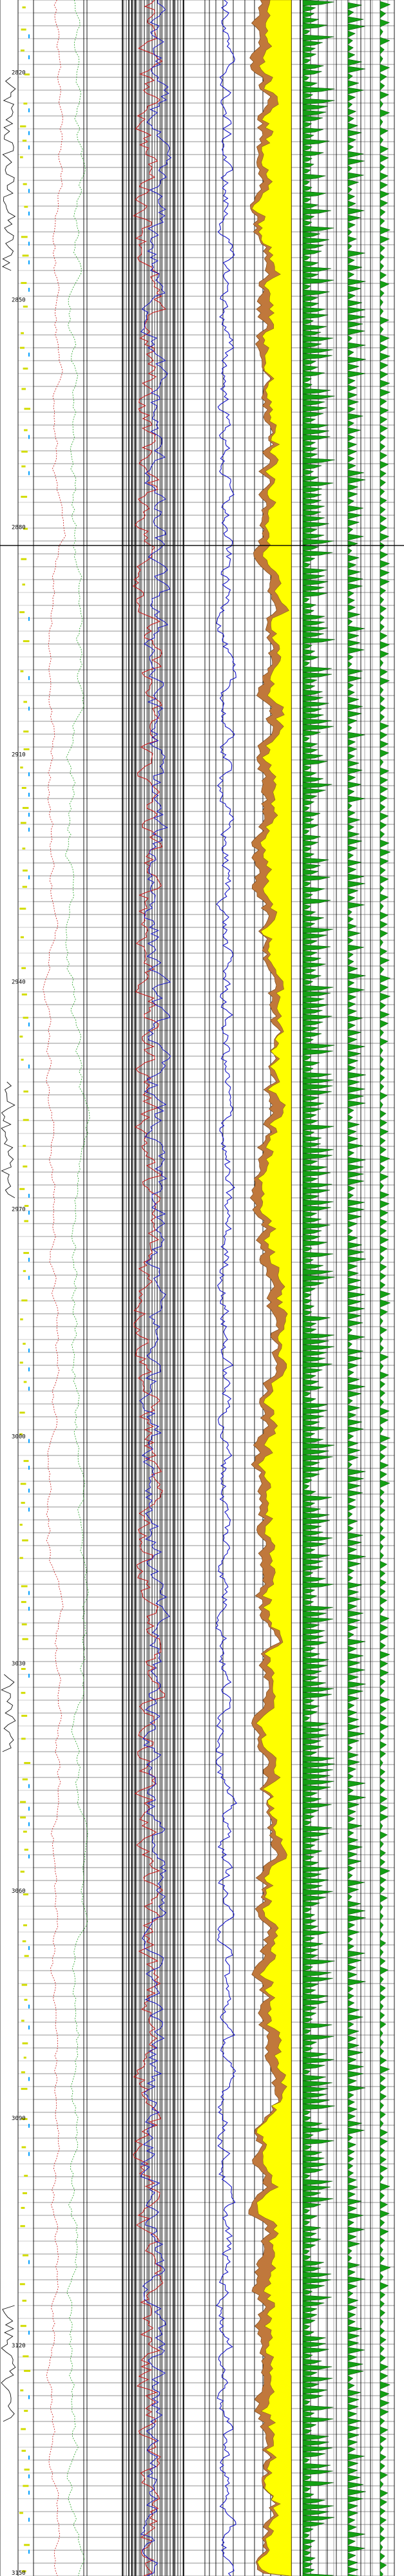 The image size is (404, 2576). What do you see at coordinates (19, 1664) in the screenshot?
I see `depth-label: 3030` at bounding box center [19, 1664].